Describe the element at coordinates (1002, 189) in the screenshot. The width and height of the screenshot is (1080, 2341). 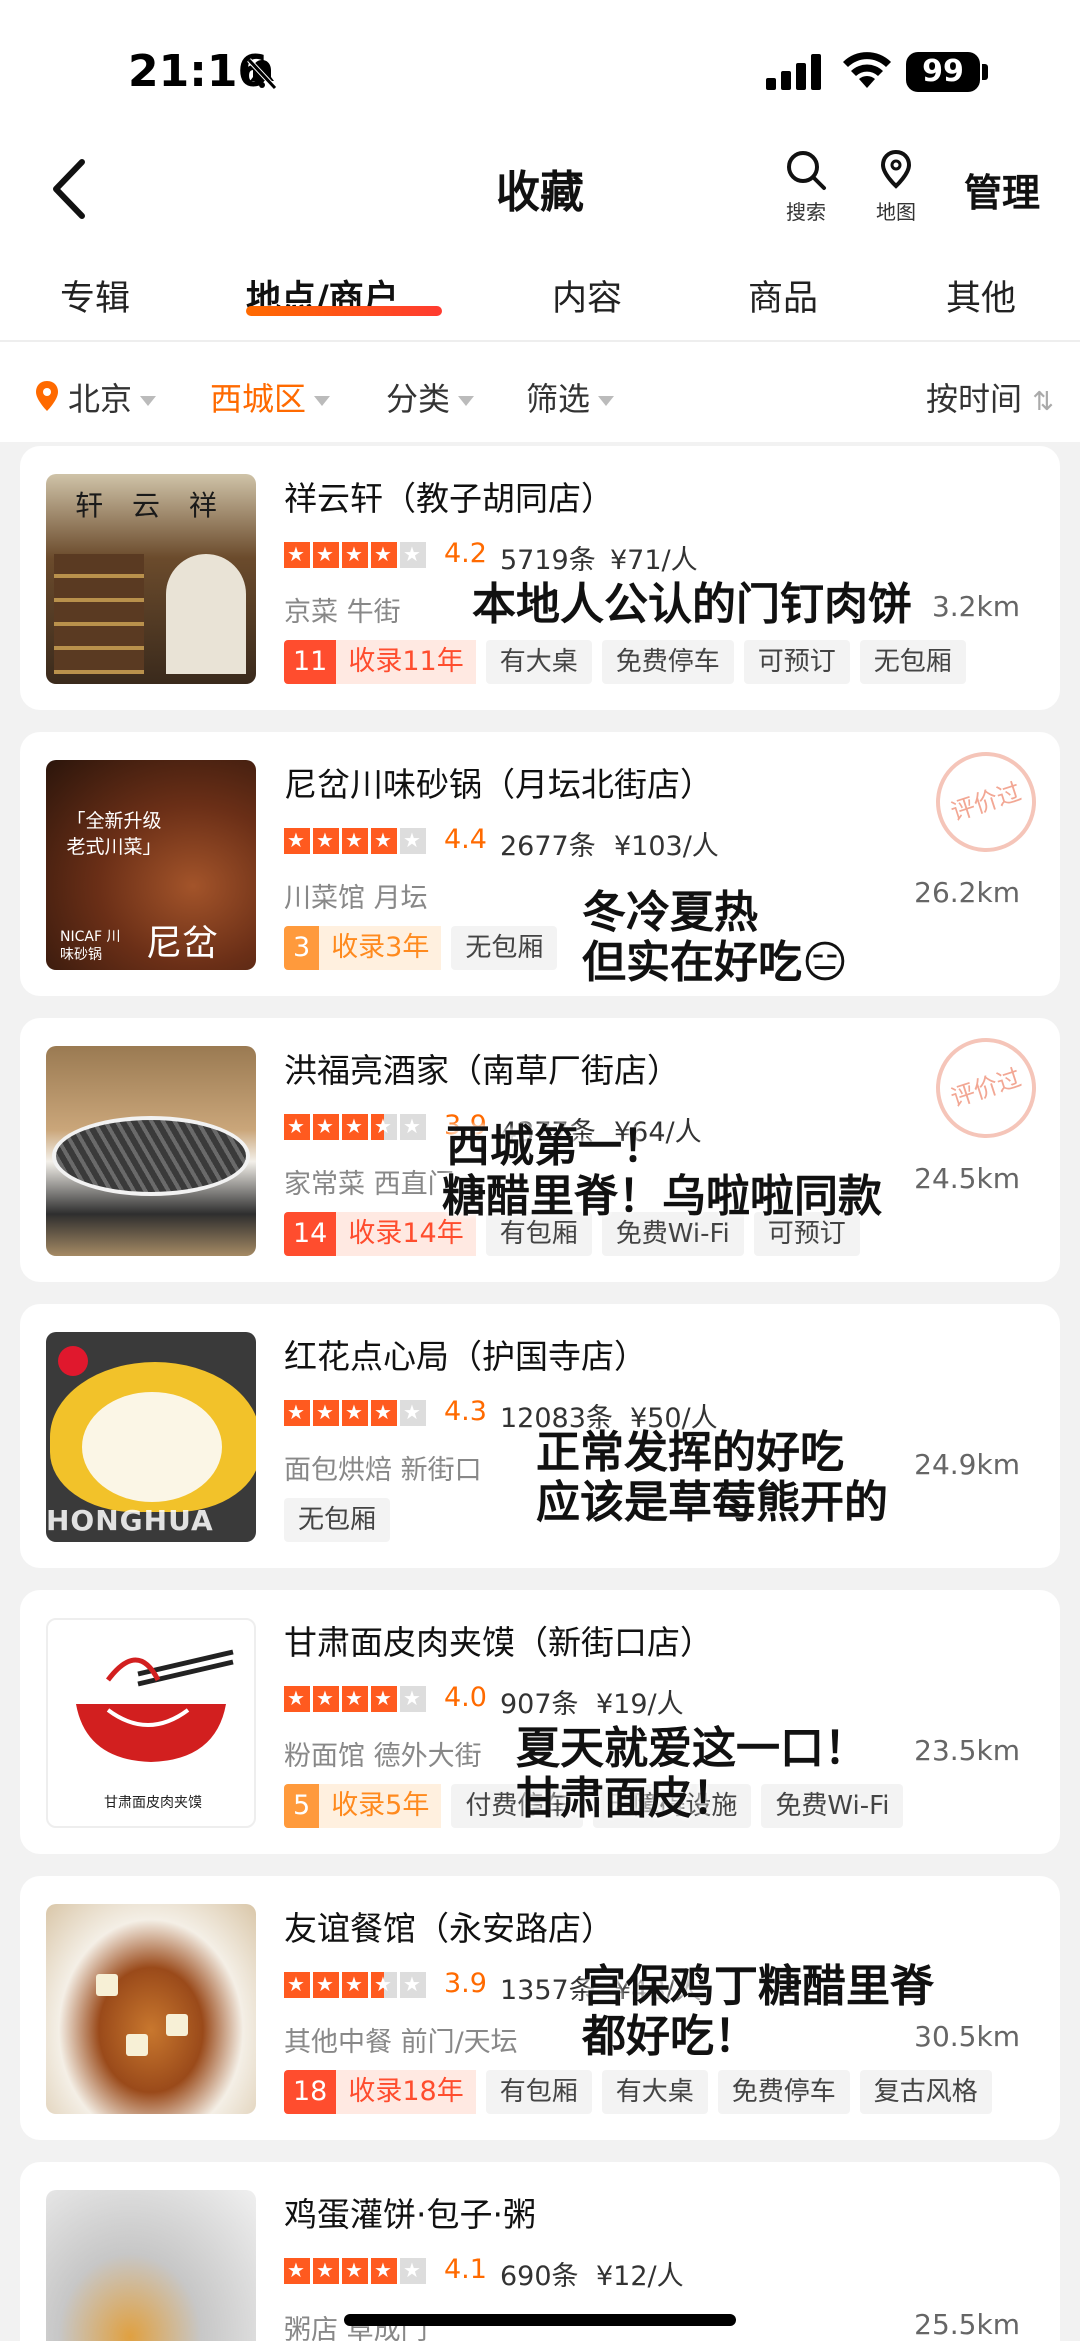
I see `manage-button: 管理` at that location.